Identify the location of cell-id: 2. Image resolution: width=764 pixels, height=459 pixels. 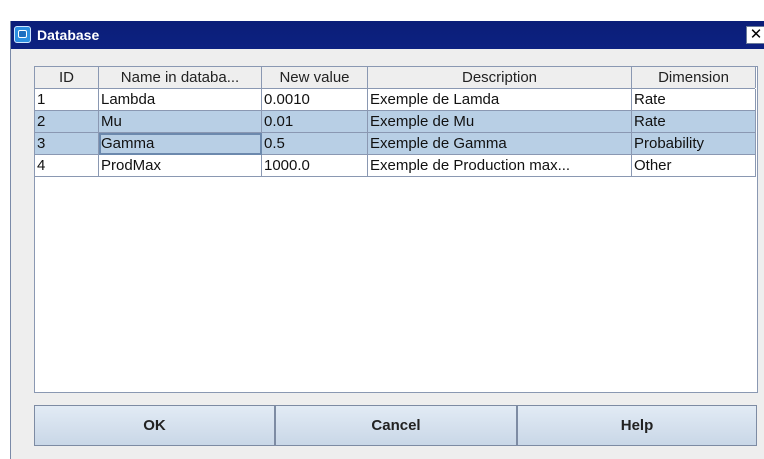
(67, 122).